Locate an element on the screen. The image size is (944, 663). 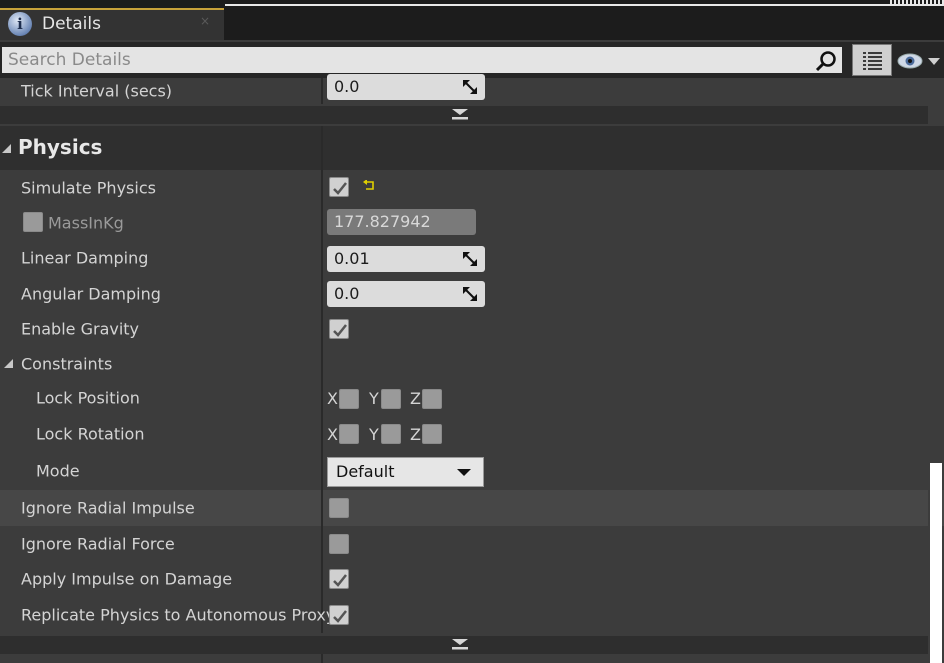
property-row-partial is located at coordinates (472, 658).